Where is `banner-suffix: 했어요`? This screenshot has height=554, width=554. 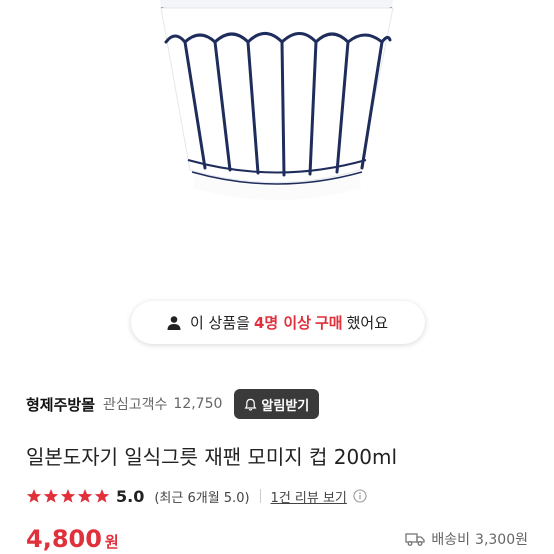 banner-suffix: 했어요 is located at coordinates (367, 323).